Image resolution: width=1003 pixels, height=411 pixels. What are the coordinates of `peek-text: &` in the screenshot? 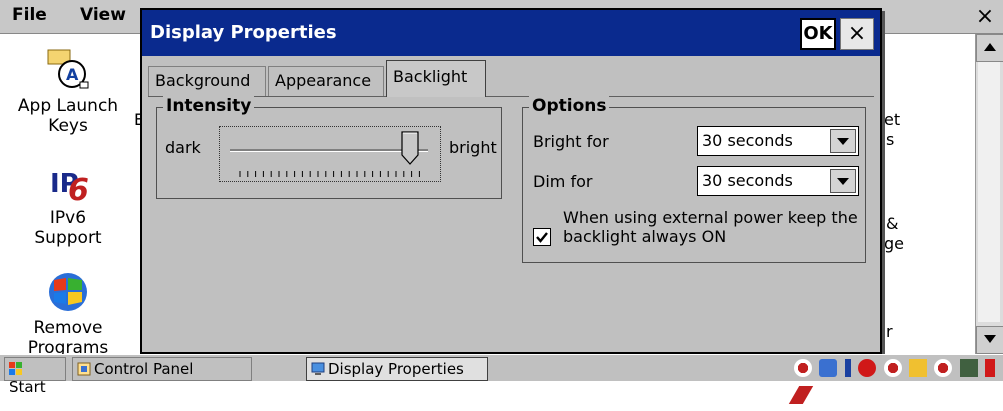 It's located at (892, 223).